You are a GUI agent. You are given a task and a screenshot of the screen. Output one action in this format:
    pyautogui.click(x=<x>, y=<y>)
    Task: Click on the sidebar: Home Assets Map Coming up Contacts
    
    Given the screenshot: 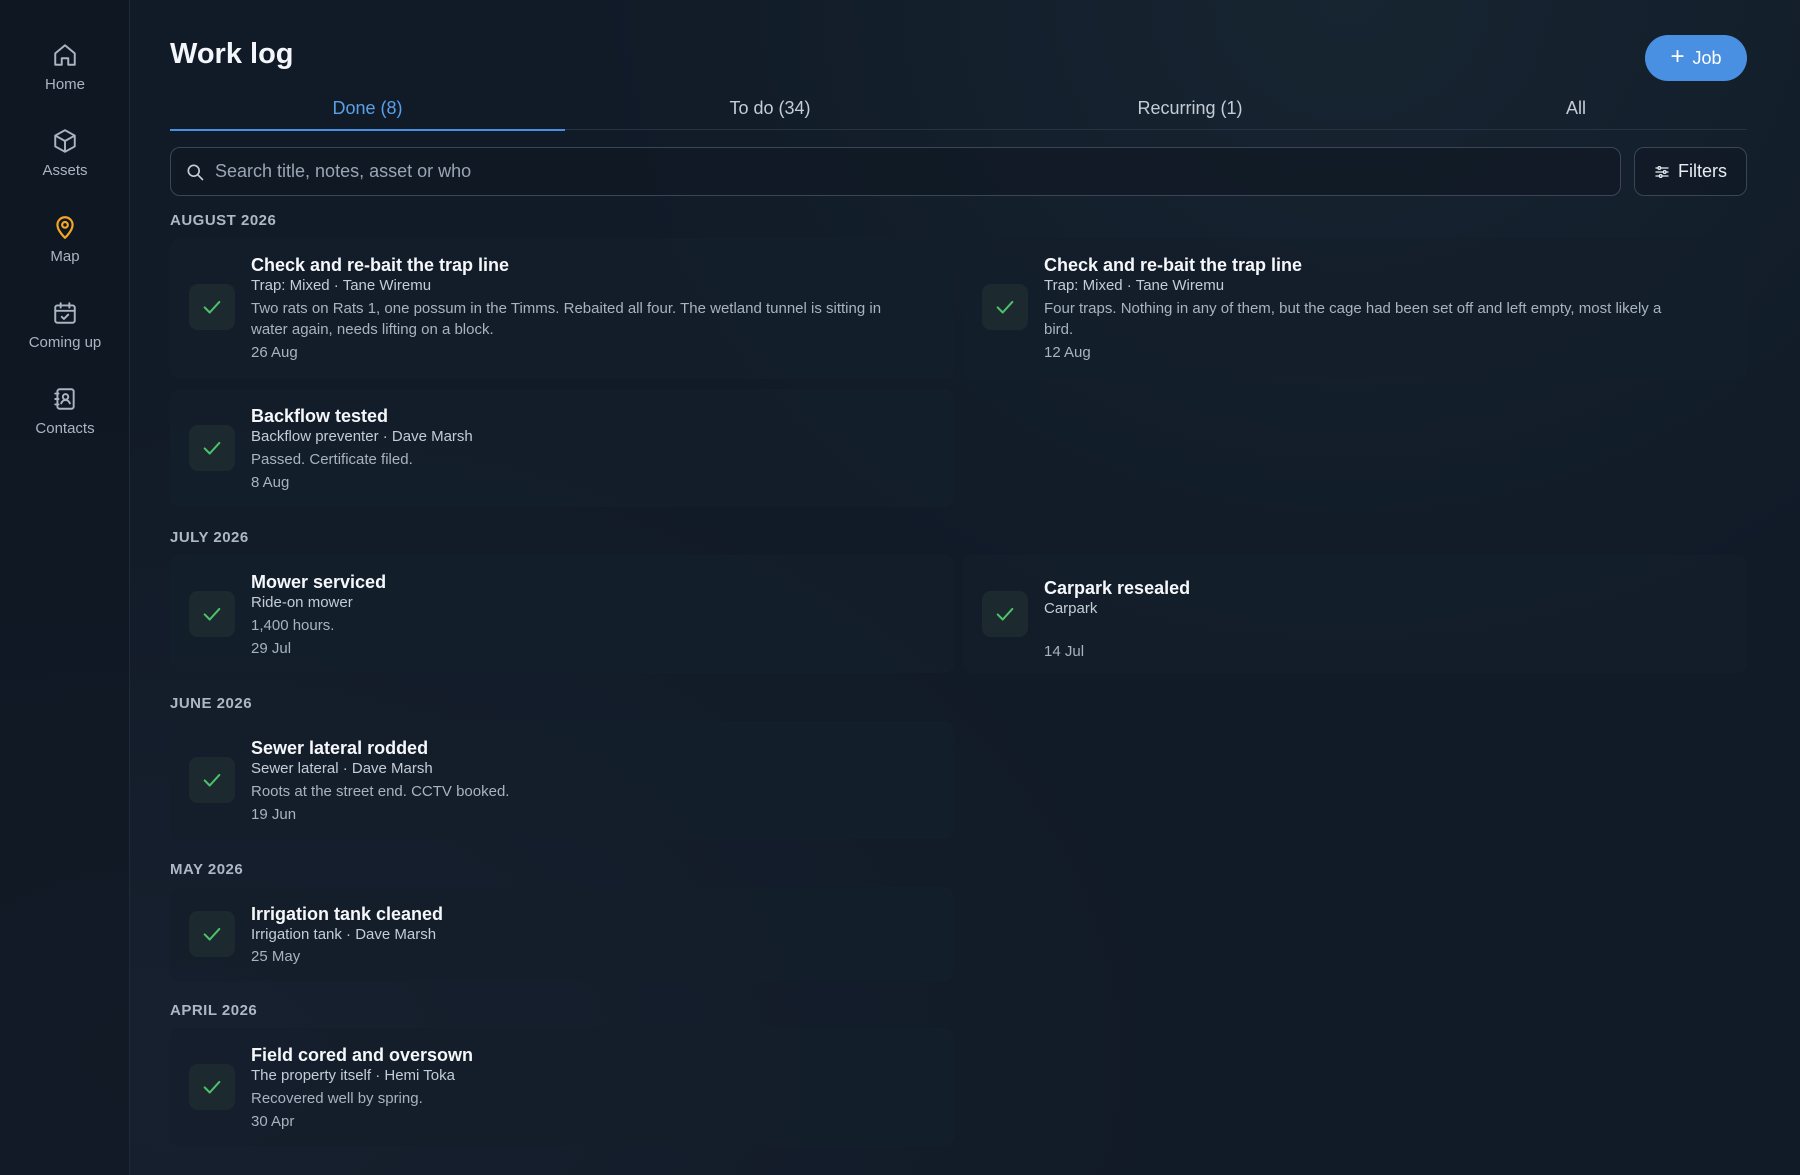 What is the action you would take?
    pyautogui.click(x=65, y=587)
    